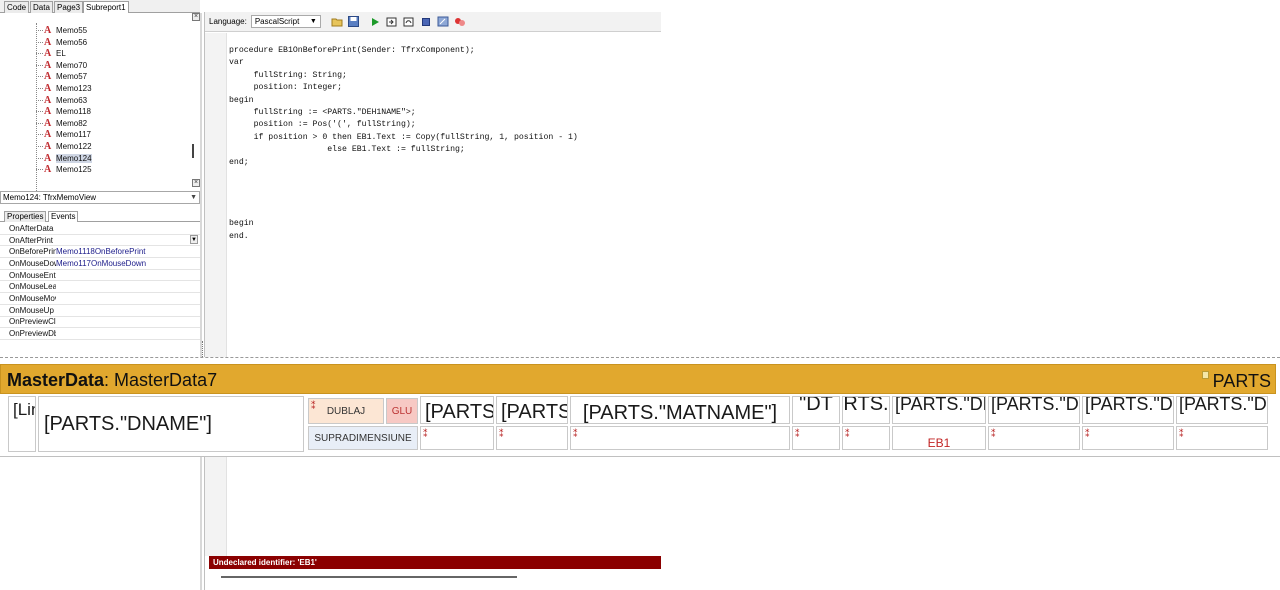  I want to click on editor-hscrollbar, so click(369, 577).